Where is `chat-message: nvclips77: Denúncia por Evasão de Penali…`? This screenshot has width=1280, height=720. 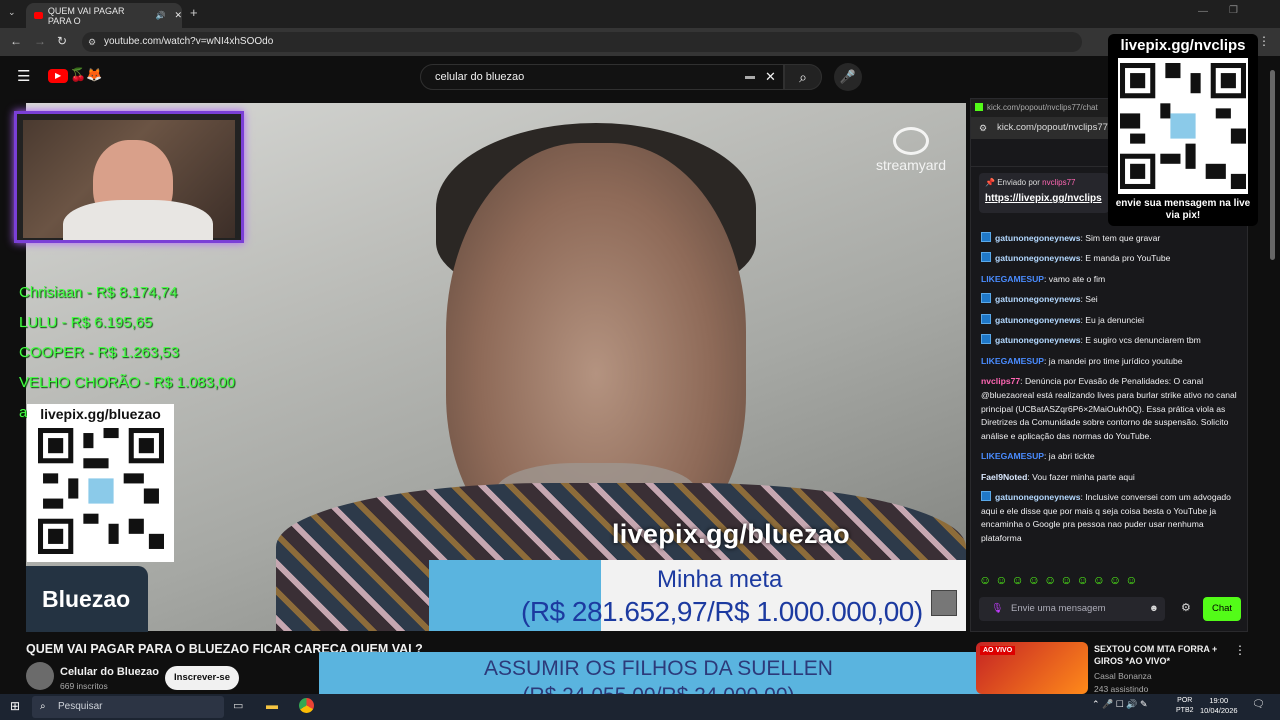 chat-message: nvclips77: Denúncia por Evasão de Penali… is located at coordinates (1110, 409).